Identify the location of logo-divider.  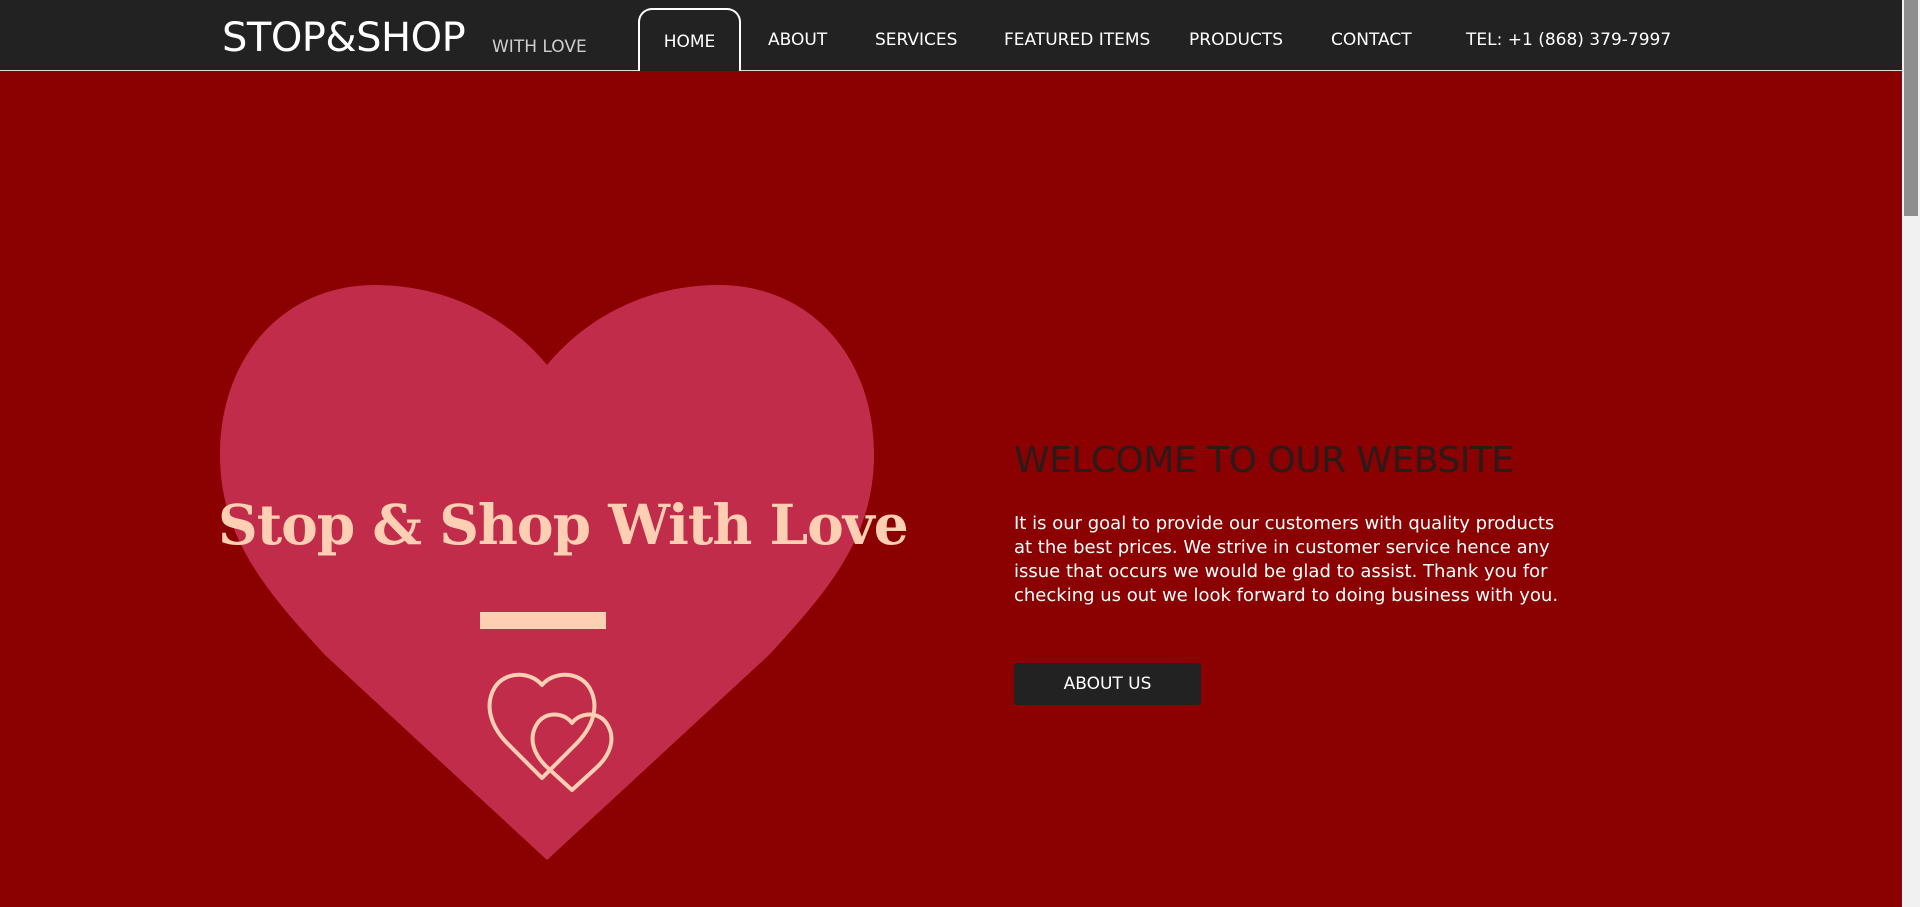
(543, 620).